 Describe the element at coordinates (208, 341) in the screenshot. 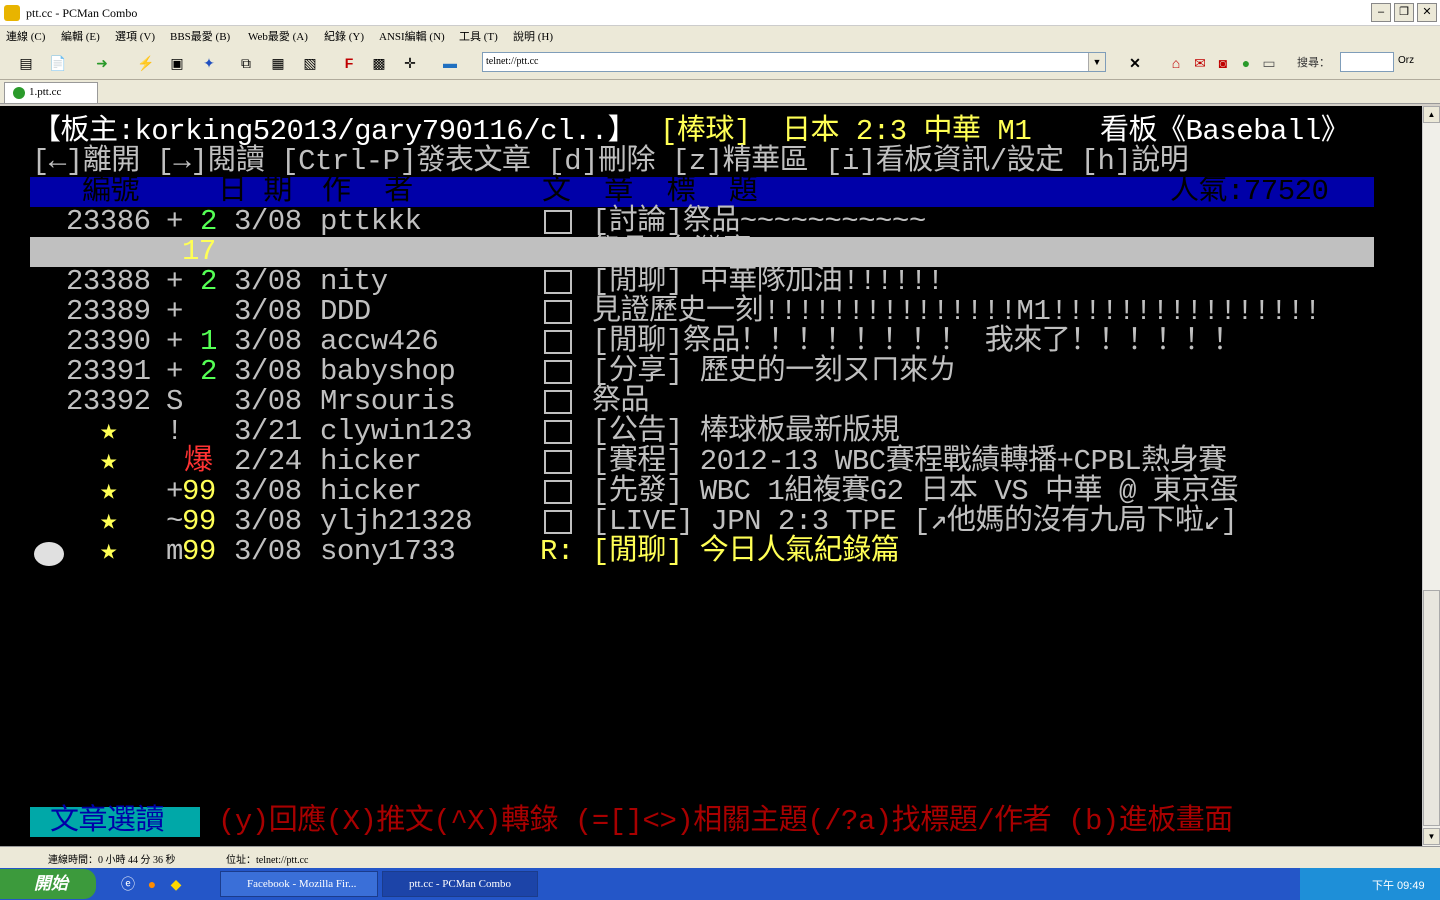

I see `push-count: 1` at that location.